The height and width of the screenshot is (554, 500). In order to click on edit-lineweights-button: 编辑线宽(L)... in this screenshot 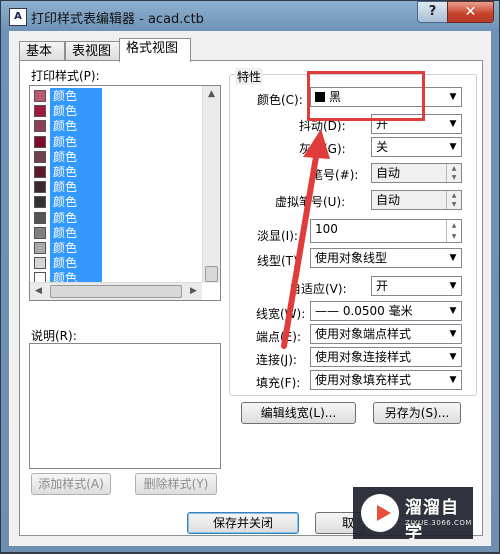, I will do `click(298, 413)`.